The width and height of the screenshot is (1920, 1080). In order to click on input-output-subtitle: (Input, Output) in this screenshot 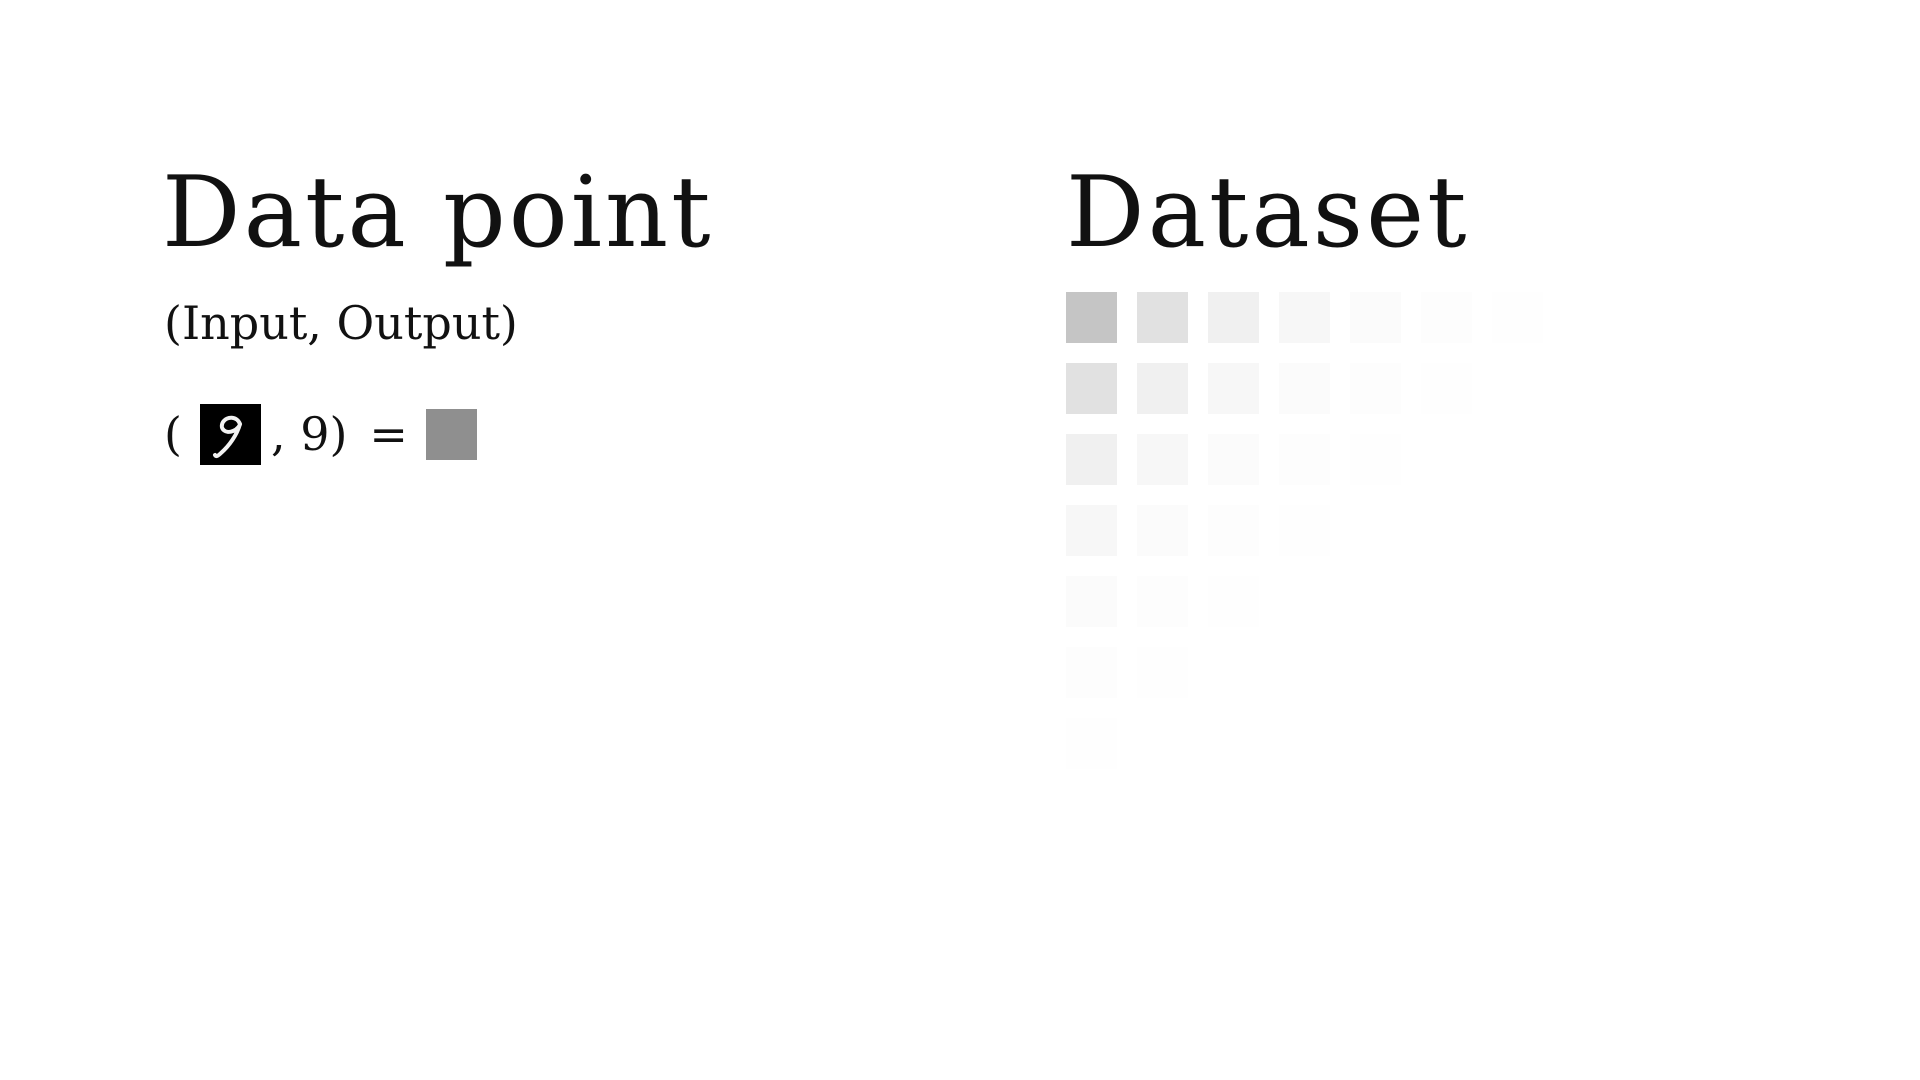, I will do `click(341, 323)`.